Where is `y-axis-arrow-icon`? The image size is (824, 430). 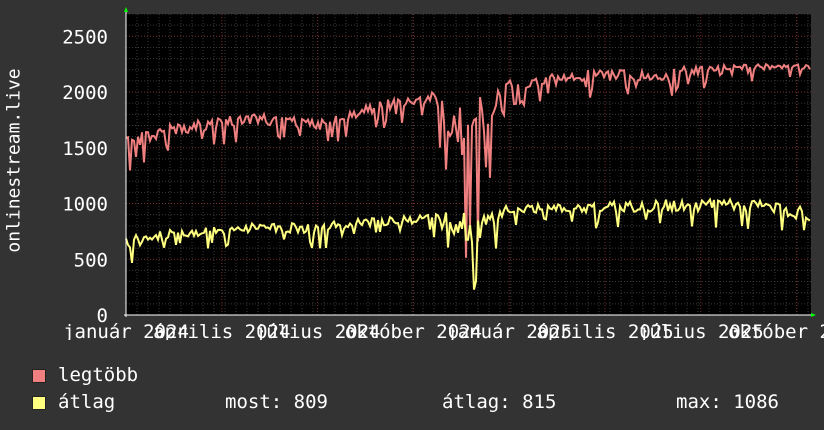
y-axis-arrow-icon is located at coordinates (126, 9).